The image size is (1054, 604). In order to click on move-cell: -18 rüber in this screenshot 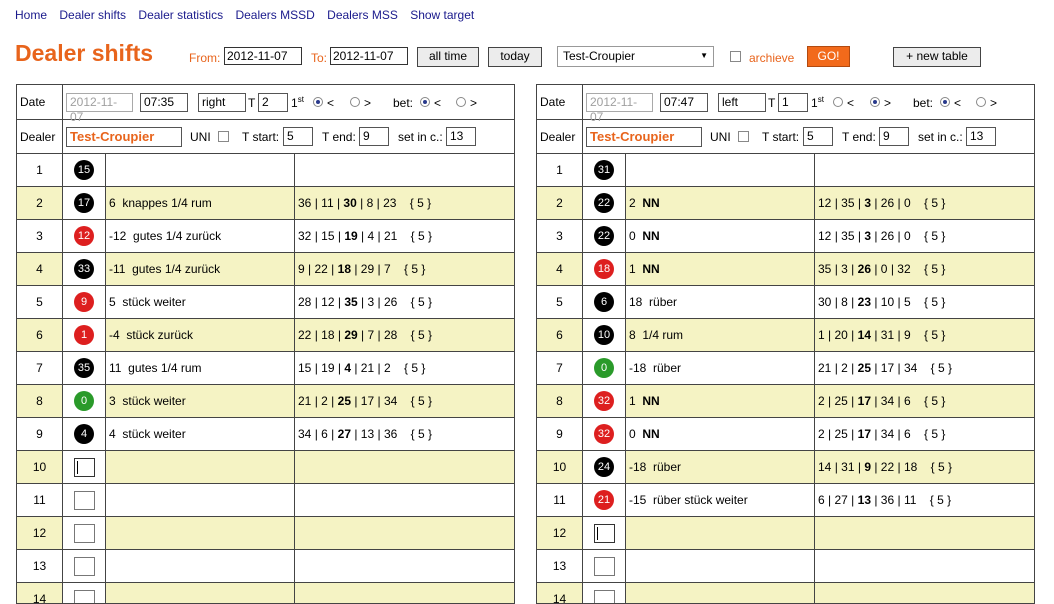, I will do `click(720, 368)`.